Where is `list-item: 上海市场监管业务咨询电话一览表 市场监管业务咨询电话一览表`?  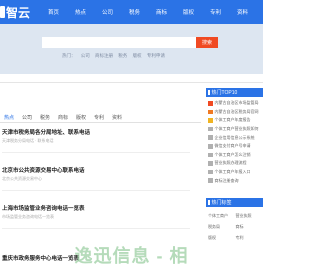 list-item: 上海市场监管业务咨询电话一览表 市场监管业务咨询电话一览表 is located at coordinates (97, 216).